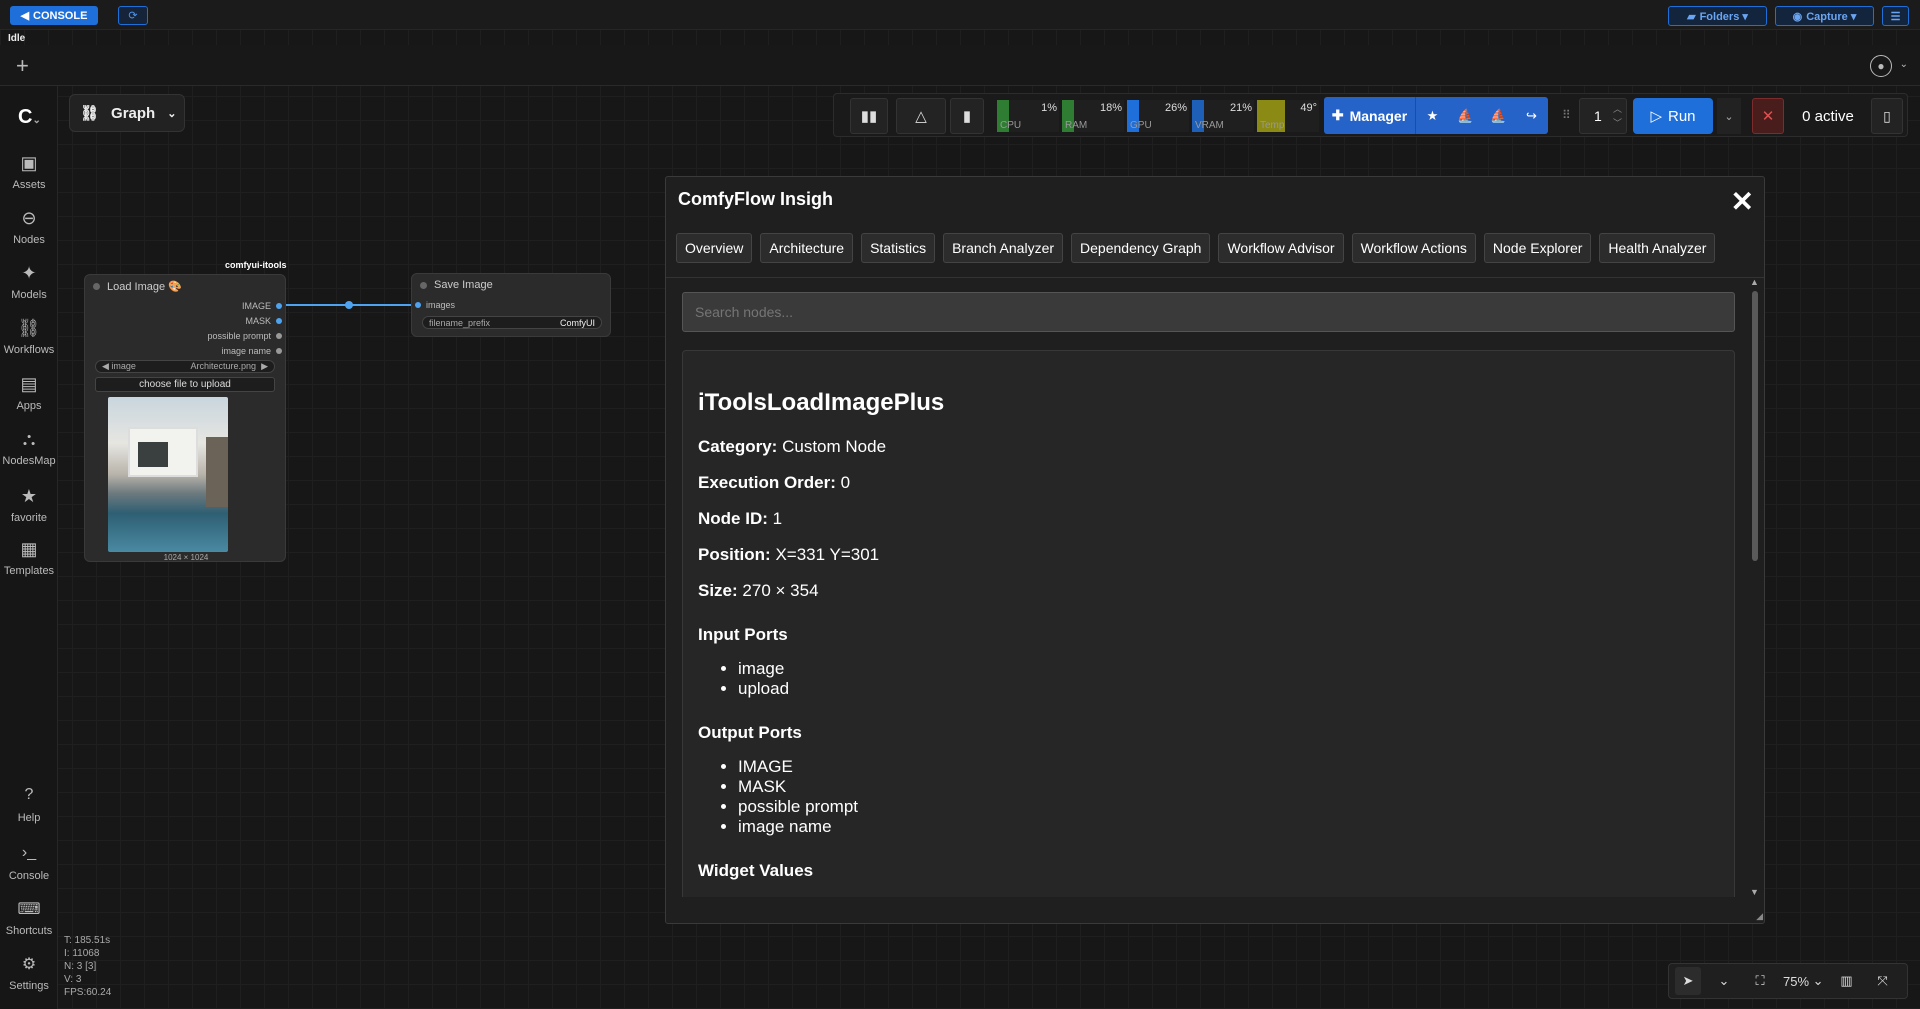 This screenshot has height=1009, width=1920. What do you see at coordinates (1755, 426) in the screenshot?
I see `scroll-thumb` at bounding box center [1755, 426].